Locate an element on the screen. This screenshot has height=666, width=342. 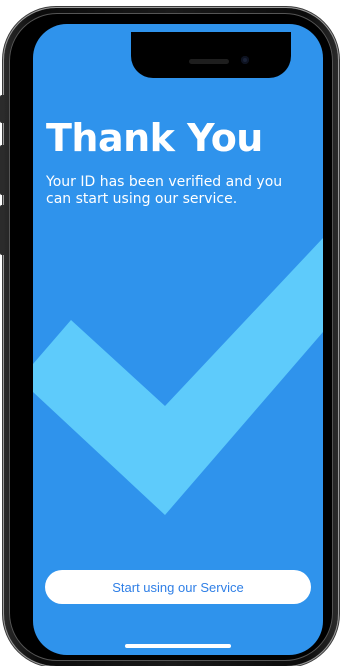
page-title: Thank You is located at coordinates (154, 138).